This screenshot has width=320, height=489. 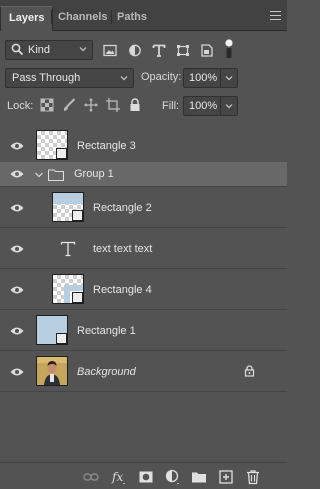 What do you see at coordinates (52, 371) in the screenshot?
I see `background-photo-thumbnail` at bounding box center [52, 371].